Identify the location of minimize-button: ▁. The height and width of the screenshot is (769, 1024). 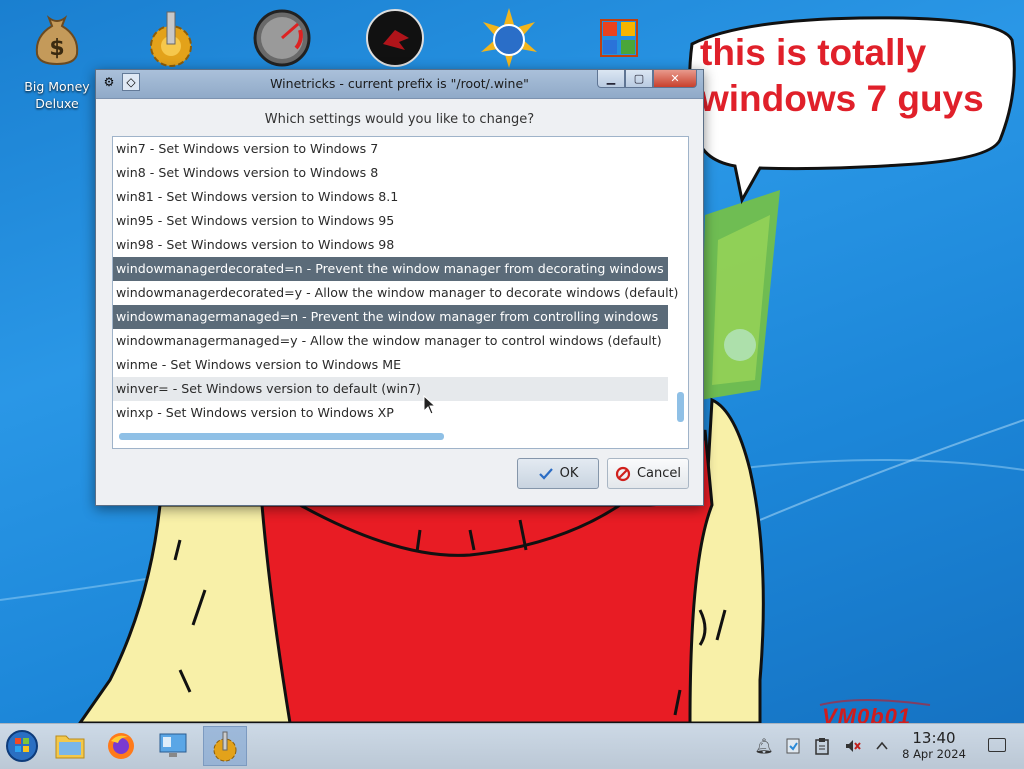
(611, 79).